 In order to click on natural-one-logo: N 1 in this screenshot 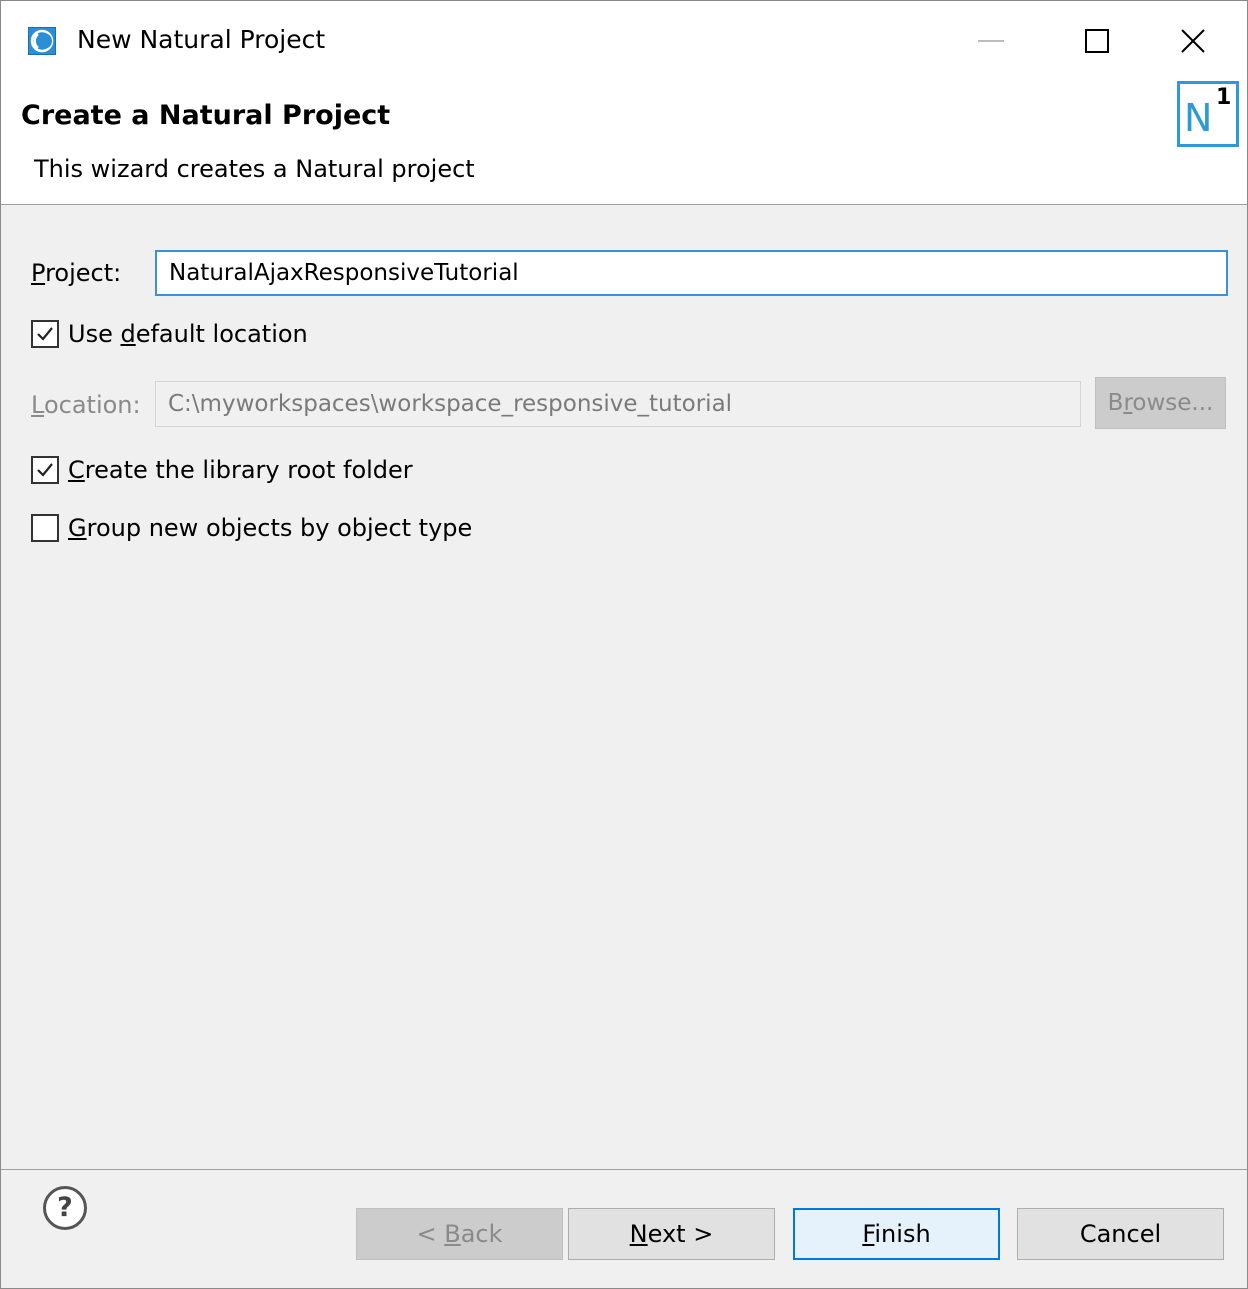, I will do `click(1208, 114)`.